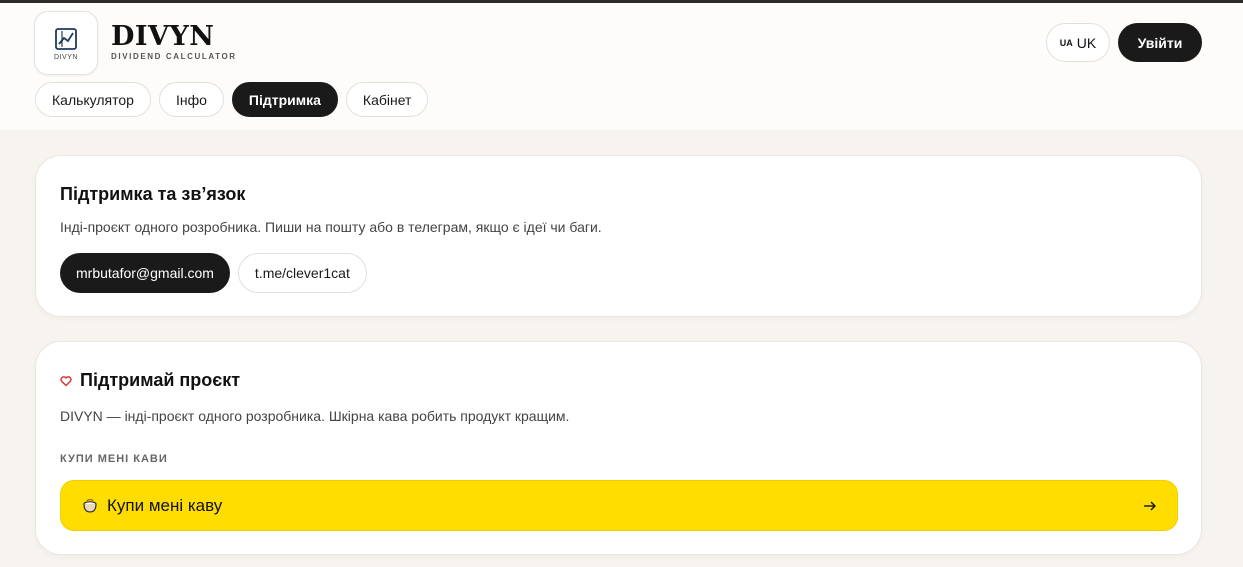 This screenshot has height=567, width=1243. I want to click on logo-caption: DIVYN, so click(66, 57).